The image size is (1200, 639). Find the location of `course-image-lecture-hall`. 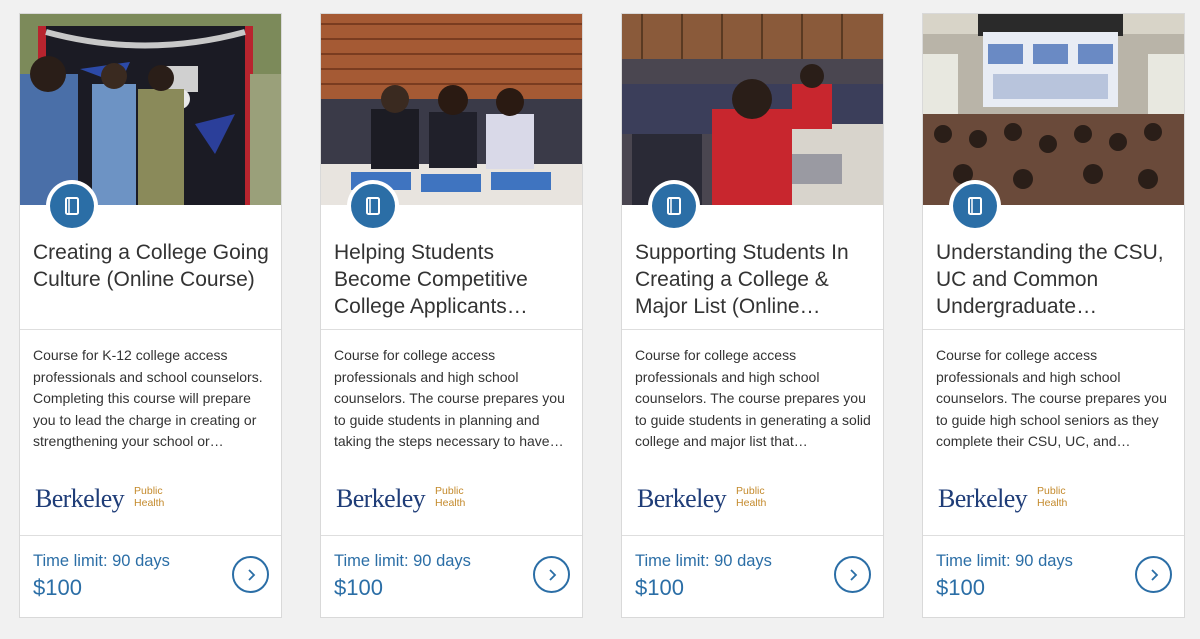

course-image-lecture-hall is located at coordinates (1053, 109).